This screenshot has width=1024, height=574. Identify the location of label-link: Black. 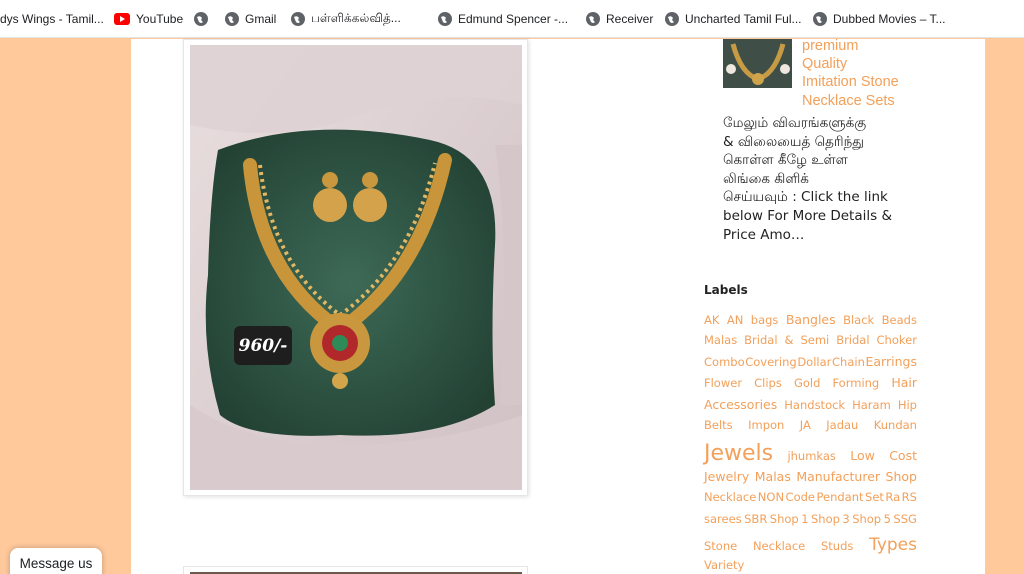
(858, 320).